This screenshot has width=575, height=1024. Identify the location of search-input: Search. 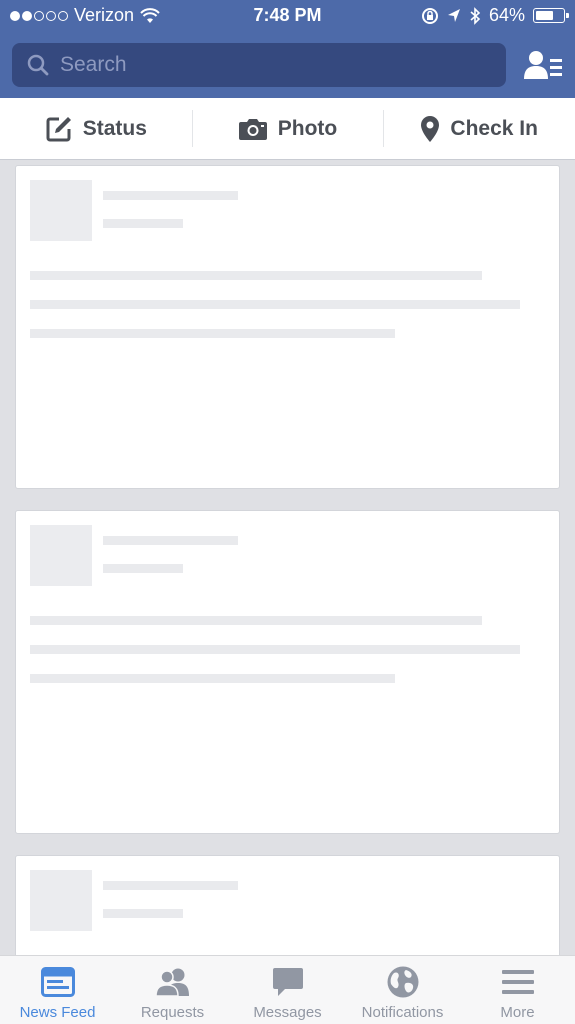
(259, 65).